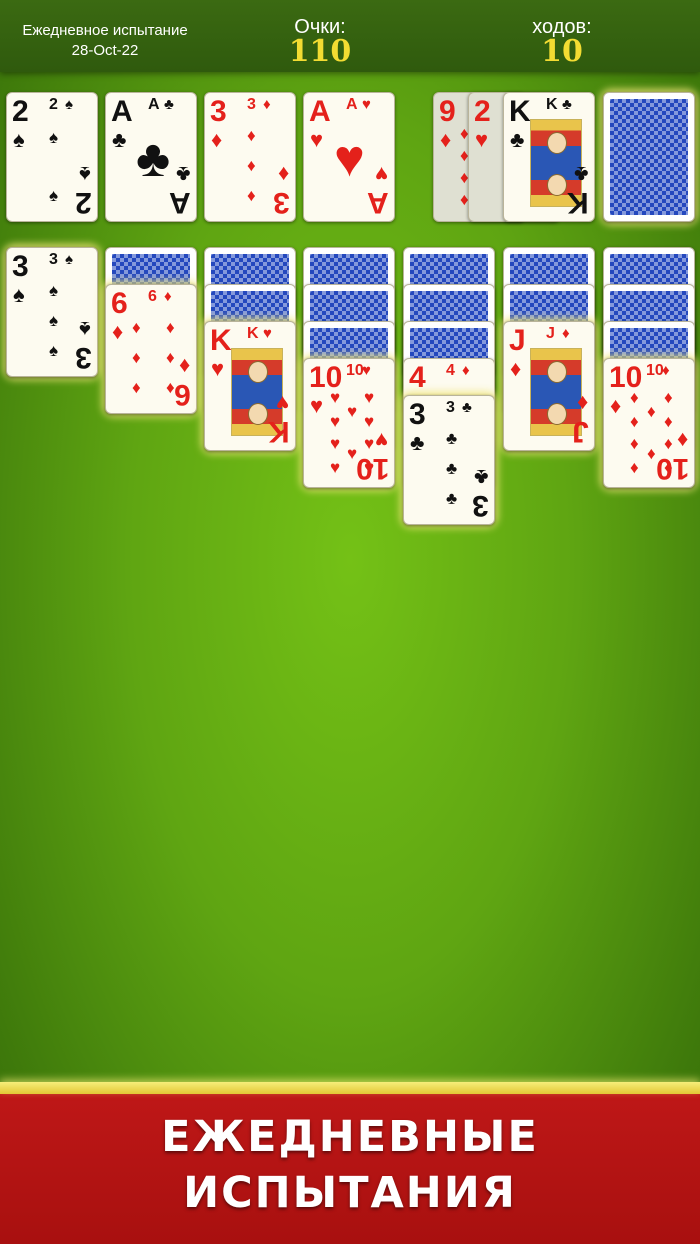 The height and width of the screenshot is (1244, 700). Describe the element at coordinates (549, 386) in the screenshot. I see `tableau-card: J ♦ J ♦ J ♦` at that location.